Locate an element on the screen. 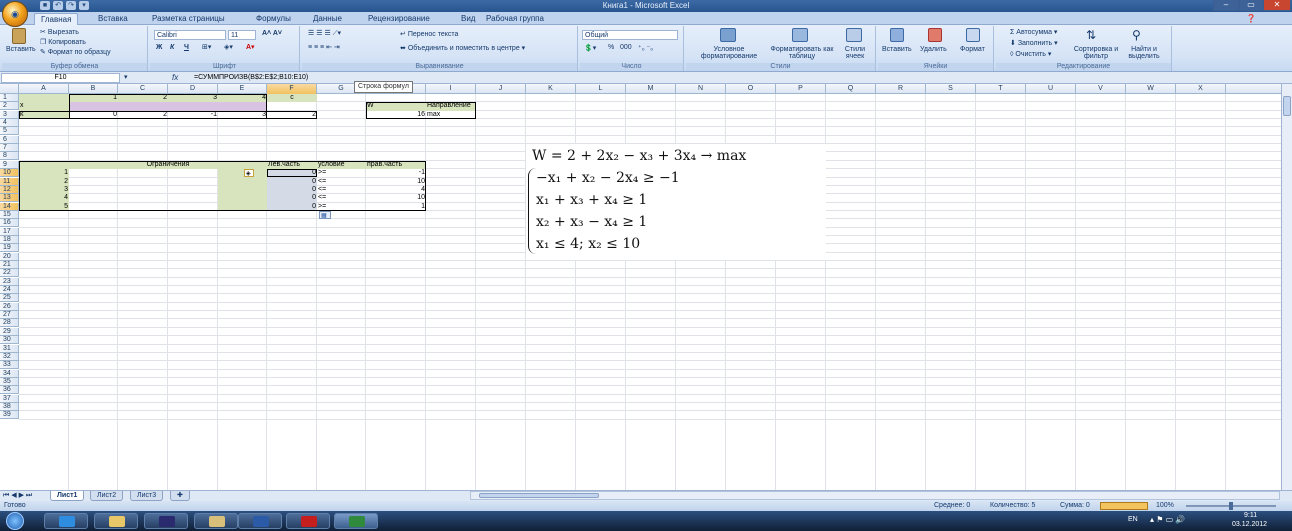 This screenshot has height=531, width=1292. name-box: F10 is located at coordinates (60, 78).